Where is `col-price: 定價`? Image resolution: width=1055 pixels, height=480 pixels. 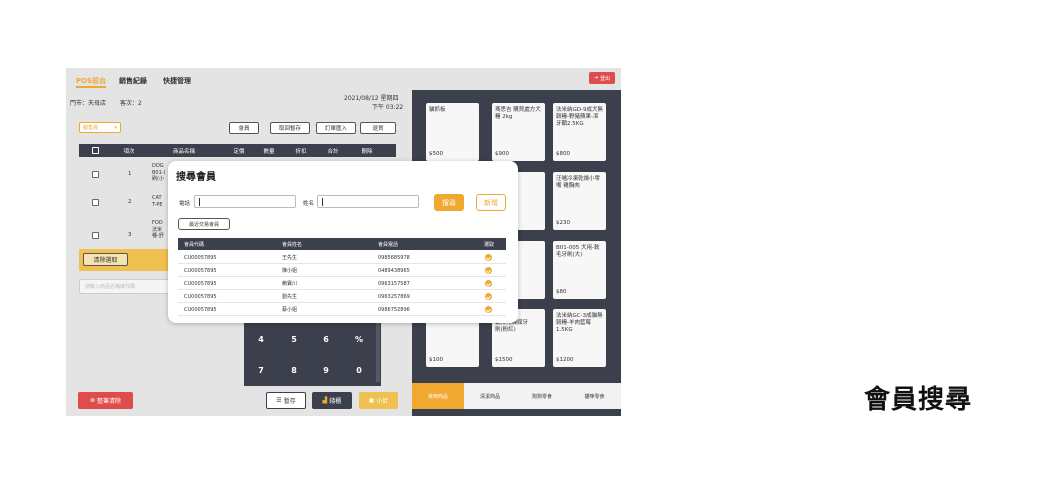
col-price: 定價 is located at coordinates (239, 151).